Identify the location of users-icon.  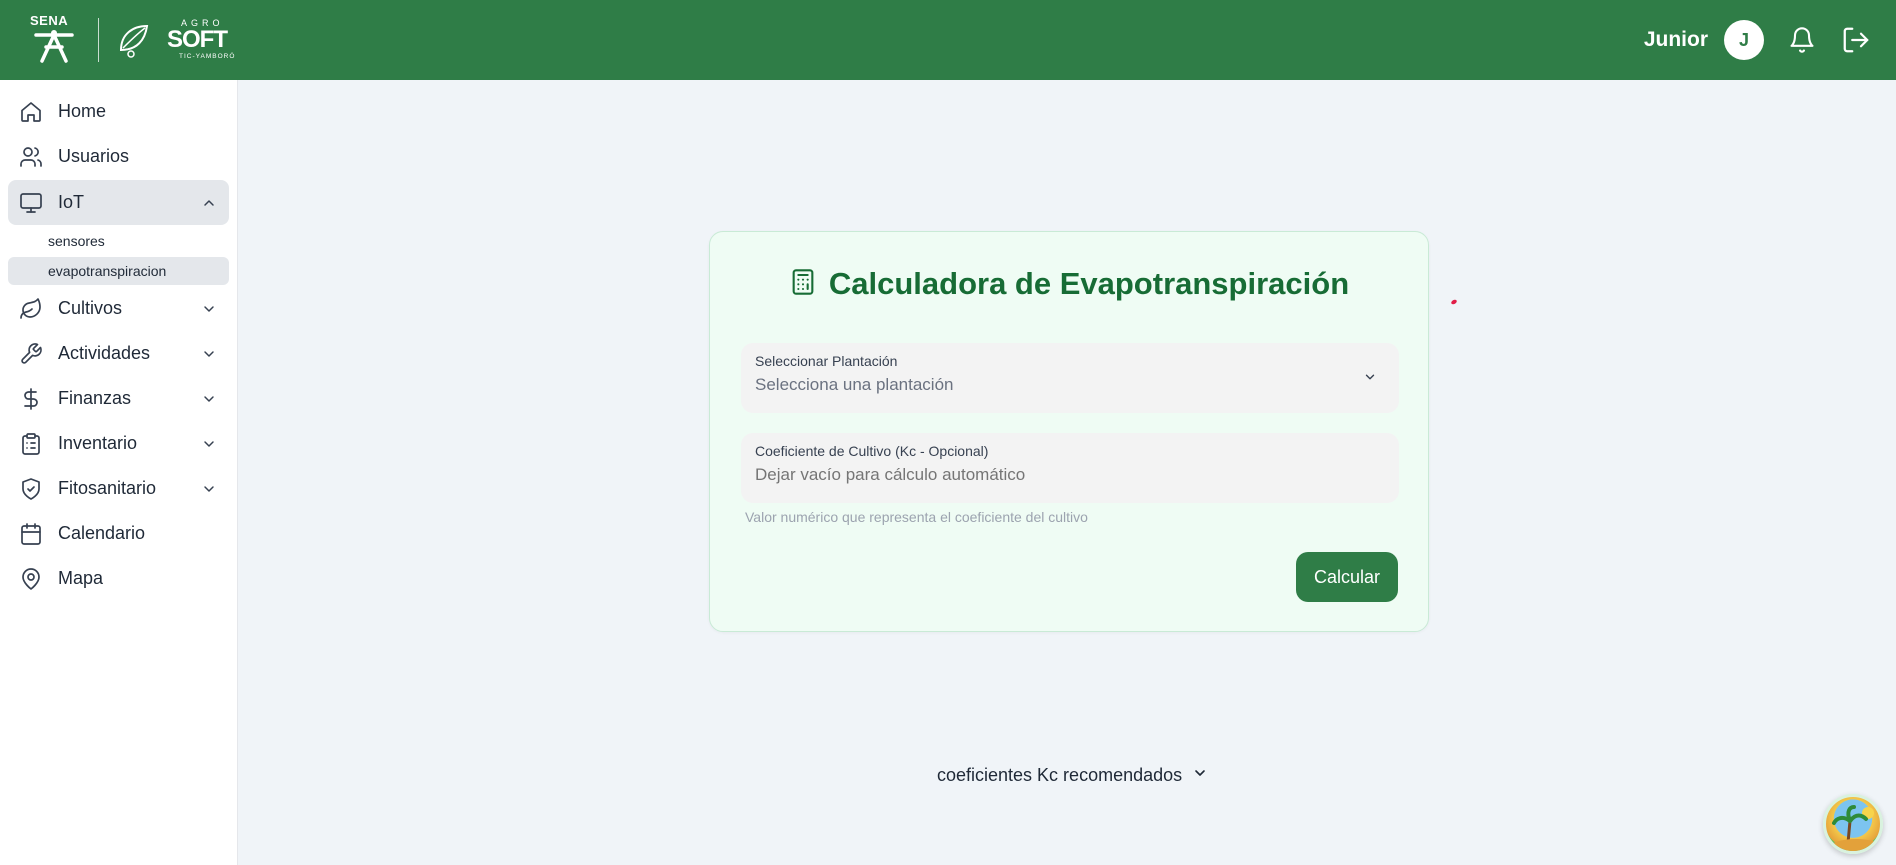
(31, 157).